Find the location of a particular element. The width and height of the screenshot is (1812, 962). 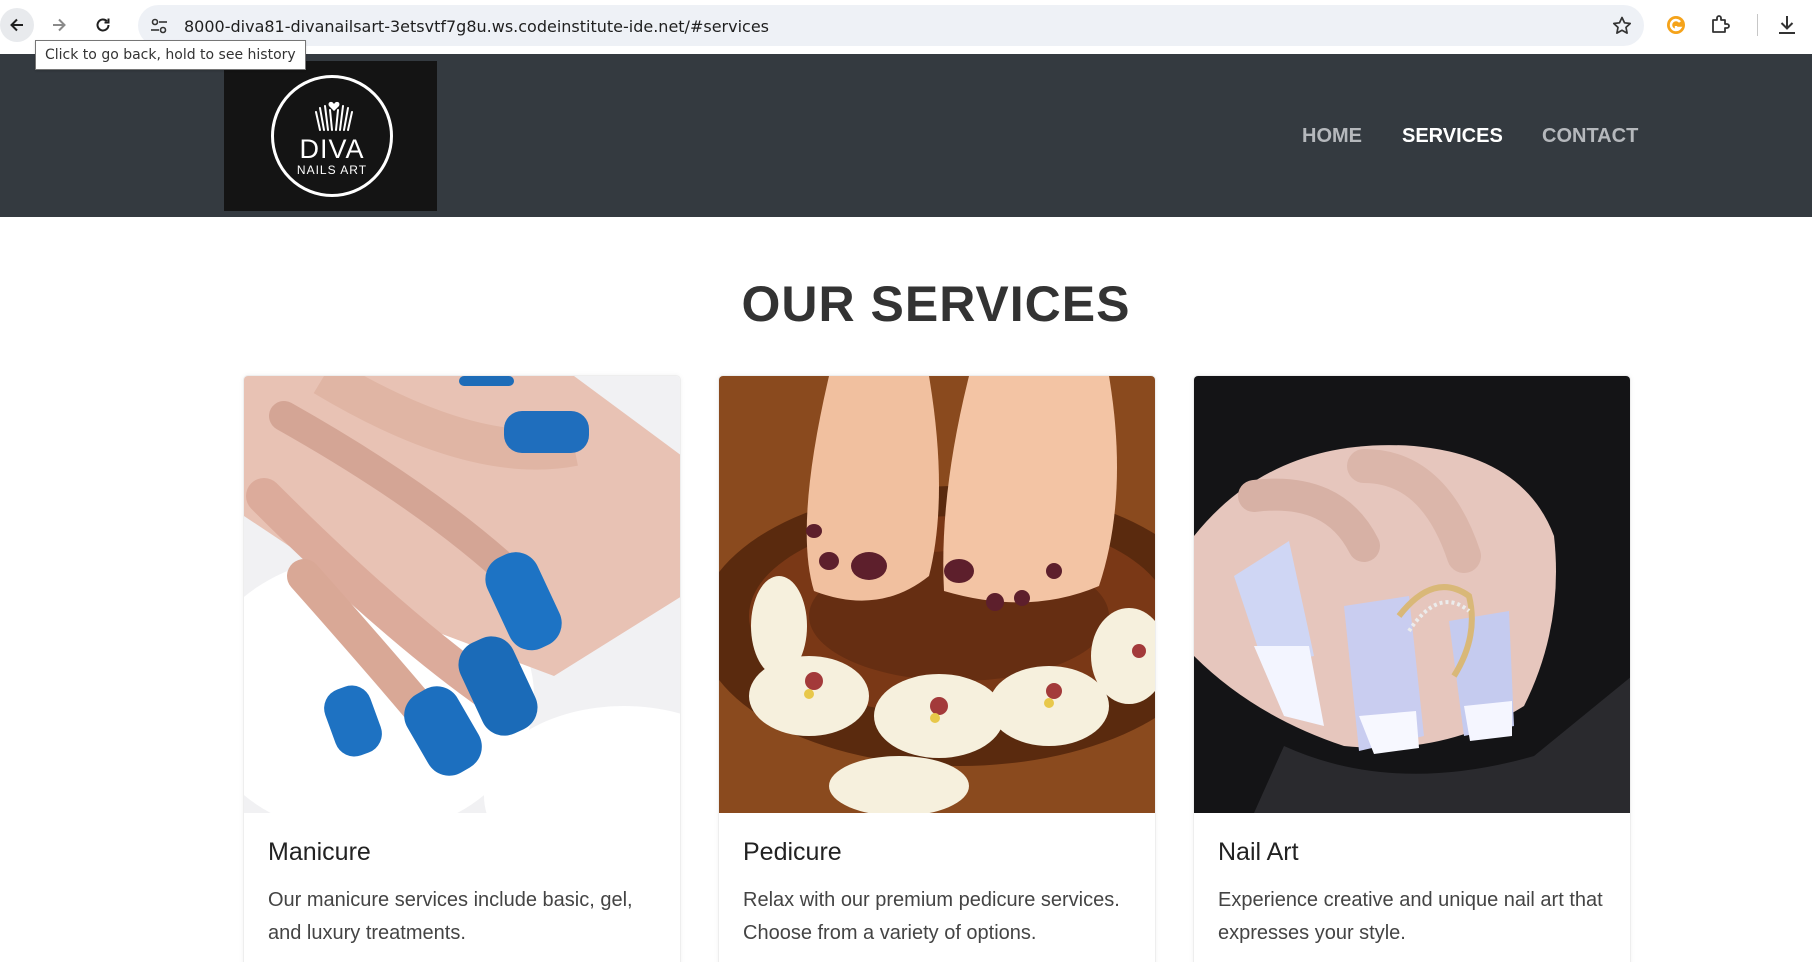

manicure-image is located at coordinates (462, 594).